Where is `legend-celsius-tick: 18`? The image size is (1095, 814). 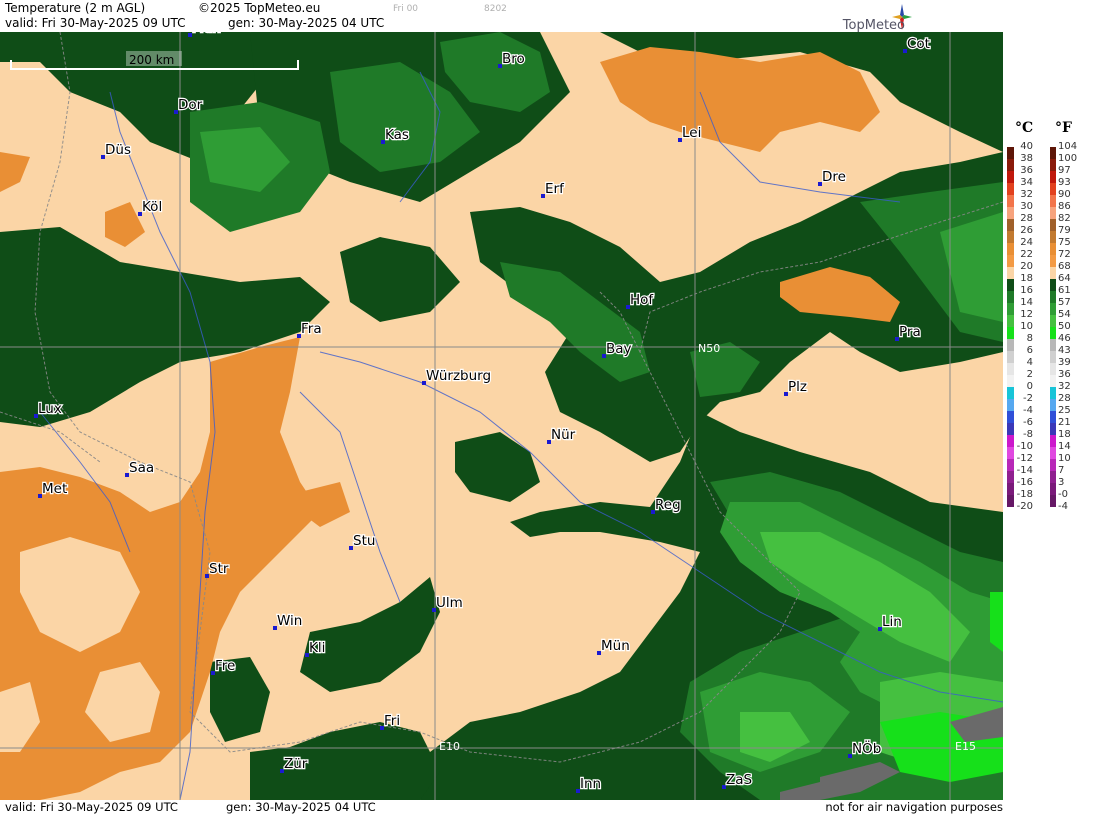
legend-celsius-tick: 18 is located at coordinates (1026, 278).